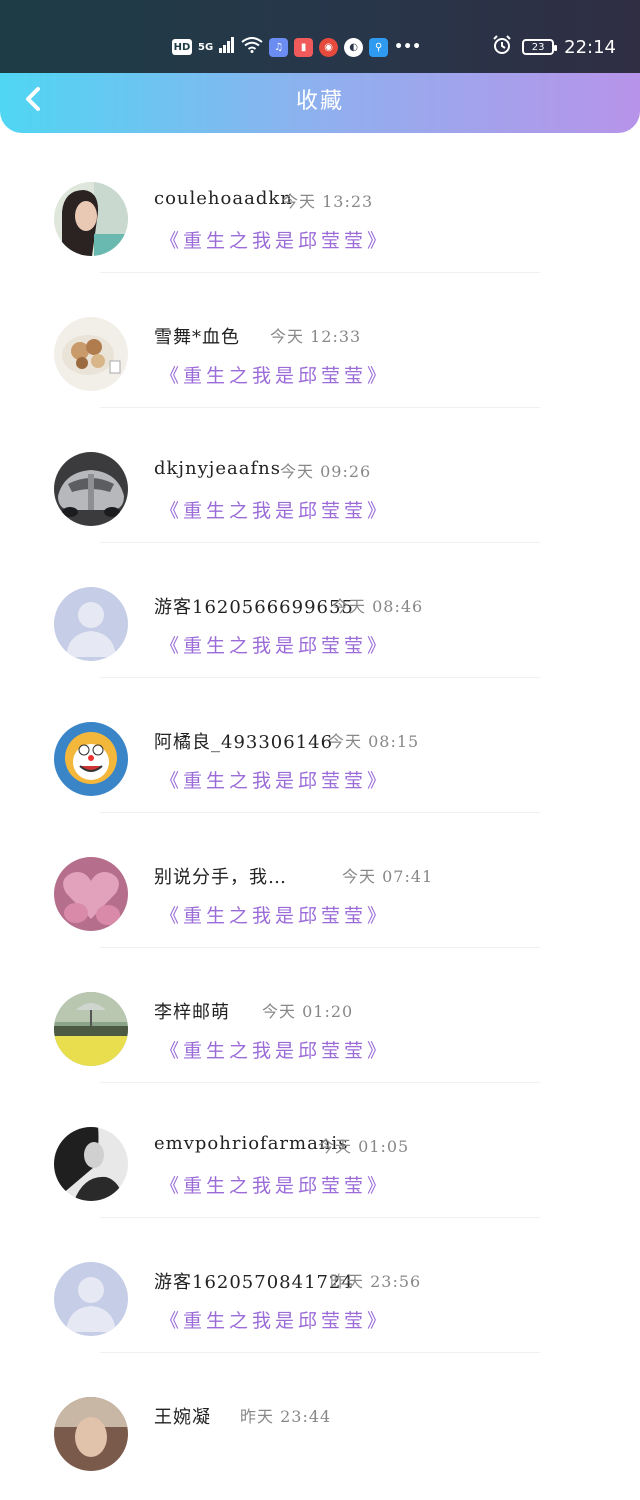 The image size is (640, 1500). I want to click on browser-icon: ◐, so click(354, 47).